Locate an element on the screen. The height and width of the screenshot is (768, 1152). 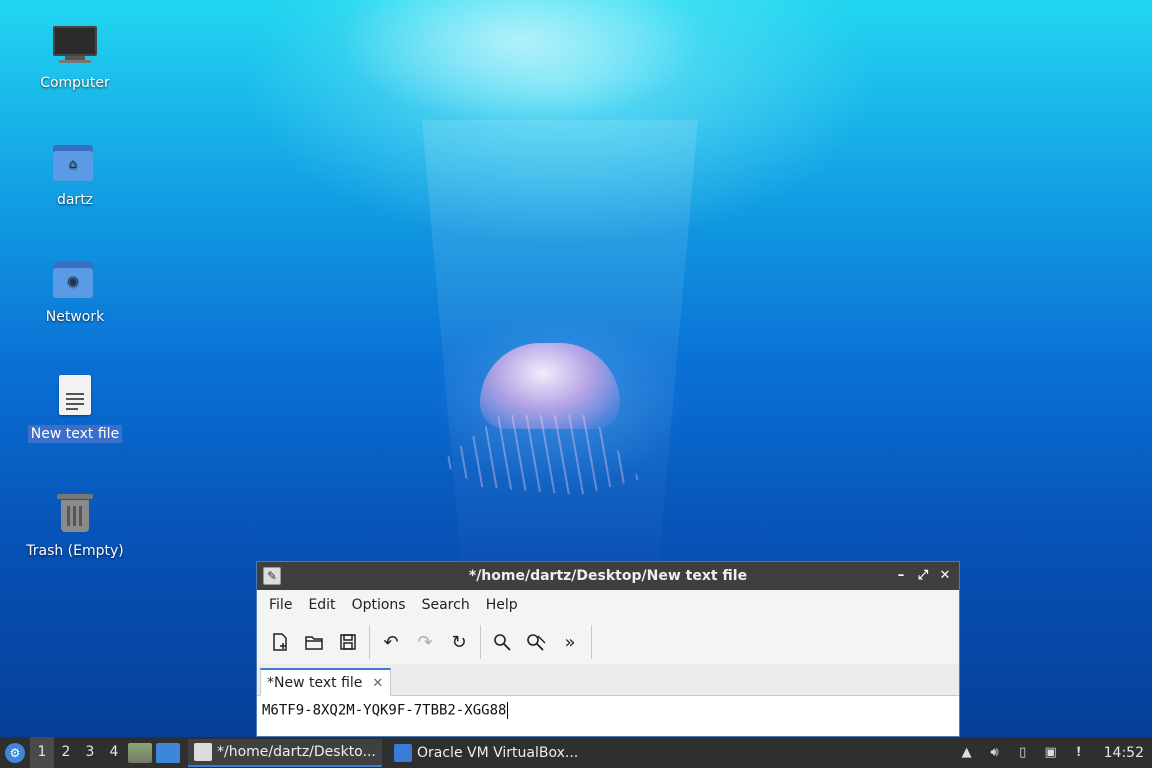
desktop-icon-new-text-file: New text file is located at coordinates (75, 408).